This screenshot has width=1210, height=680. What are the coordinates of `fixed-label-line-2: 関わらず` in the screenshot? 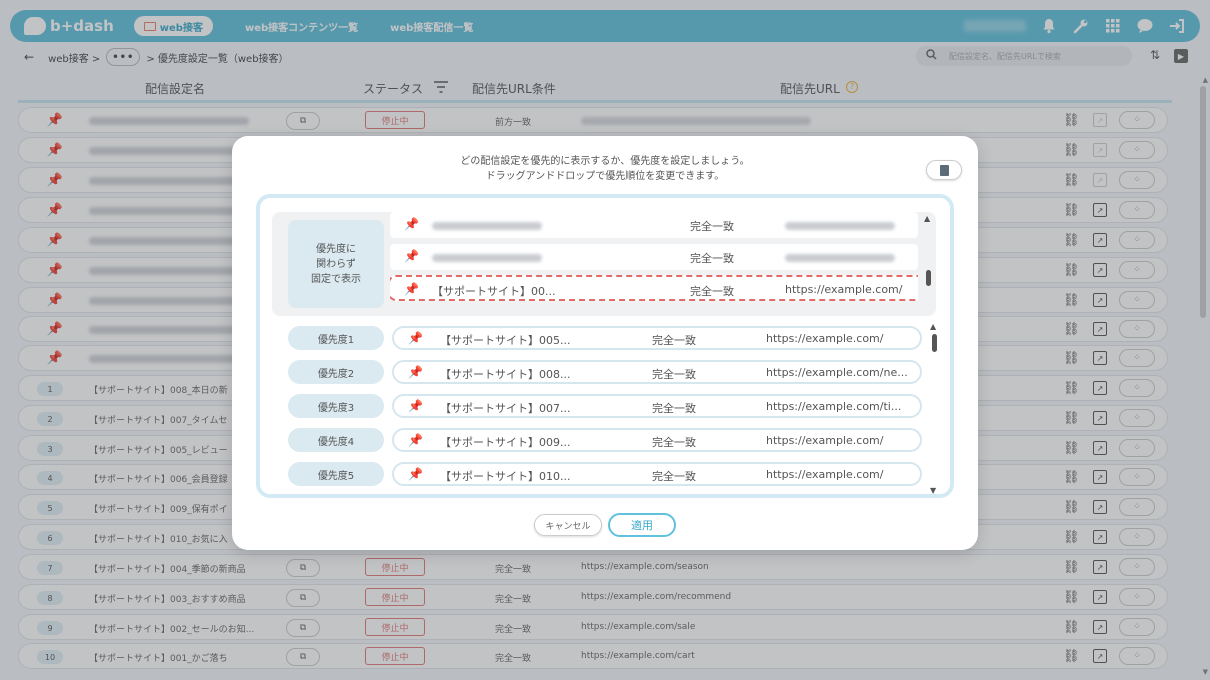 It's located at (336, 264).